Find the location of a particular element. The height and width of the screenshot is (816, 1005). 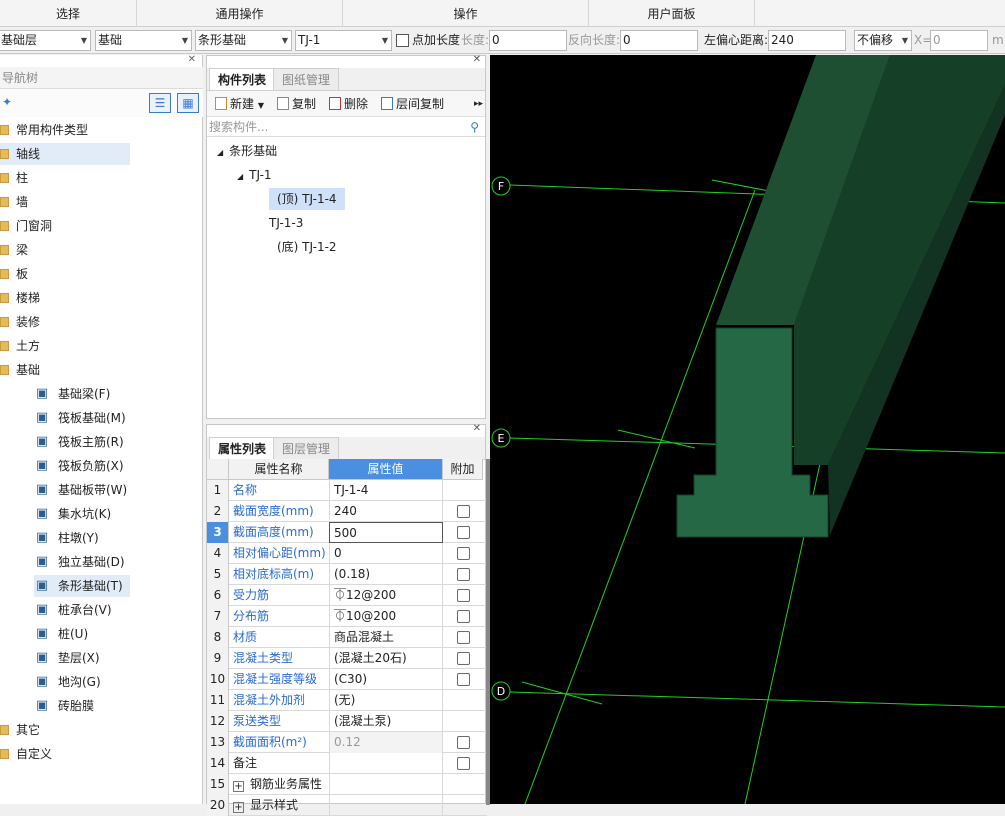

nav-item: 楼梯 is located at coordinates (65, 298).